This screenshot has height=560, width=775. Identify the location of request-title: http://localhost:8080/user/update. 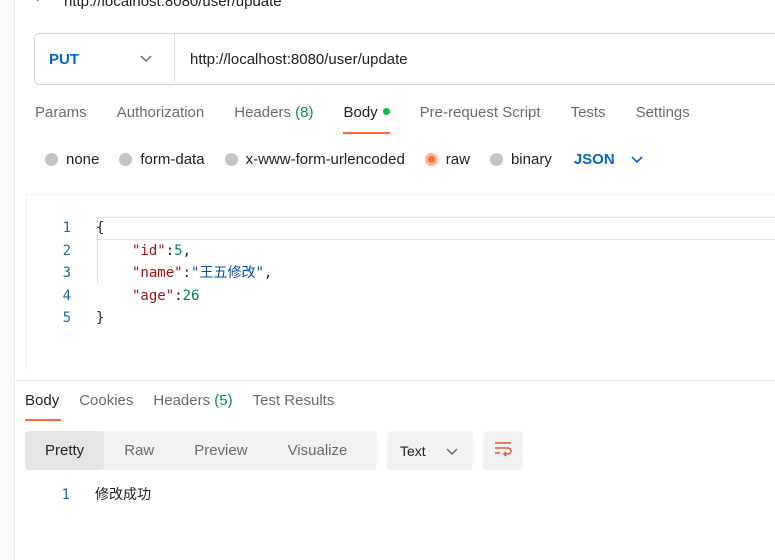
(173, 5).